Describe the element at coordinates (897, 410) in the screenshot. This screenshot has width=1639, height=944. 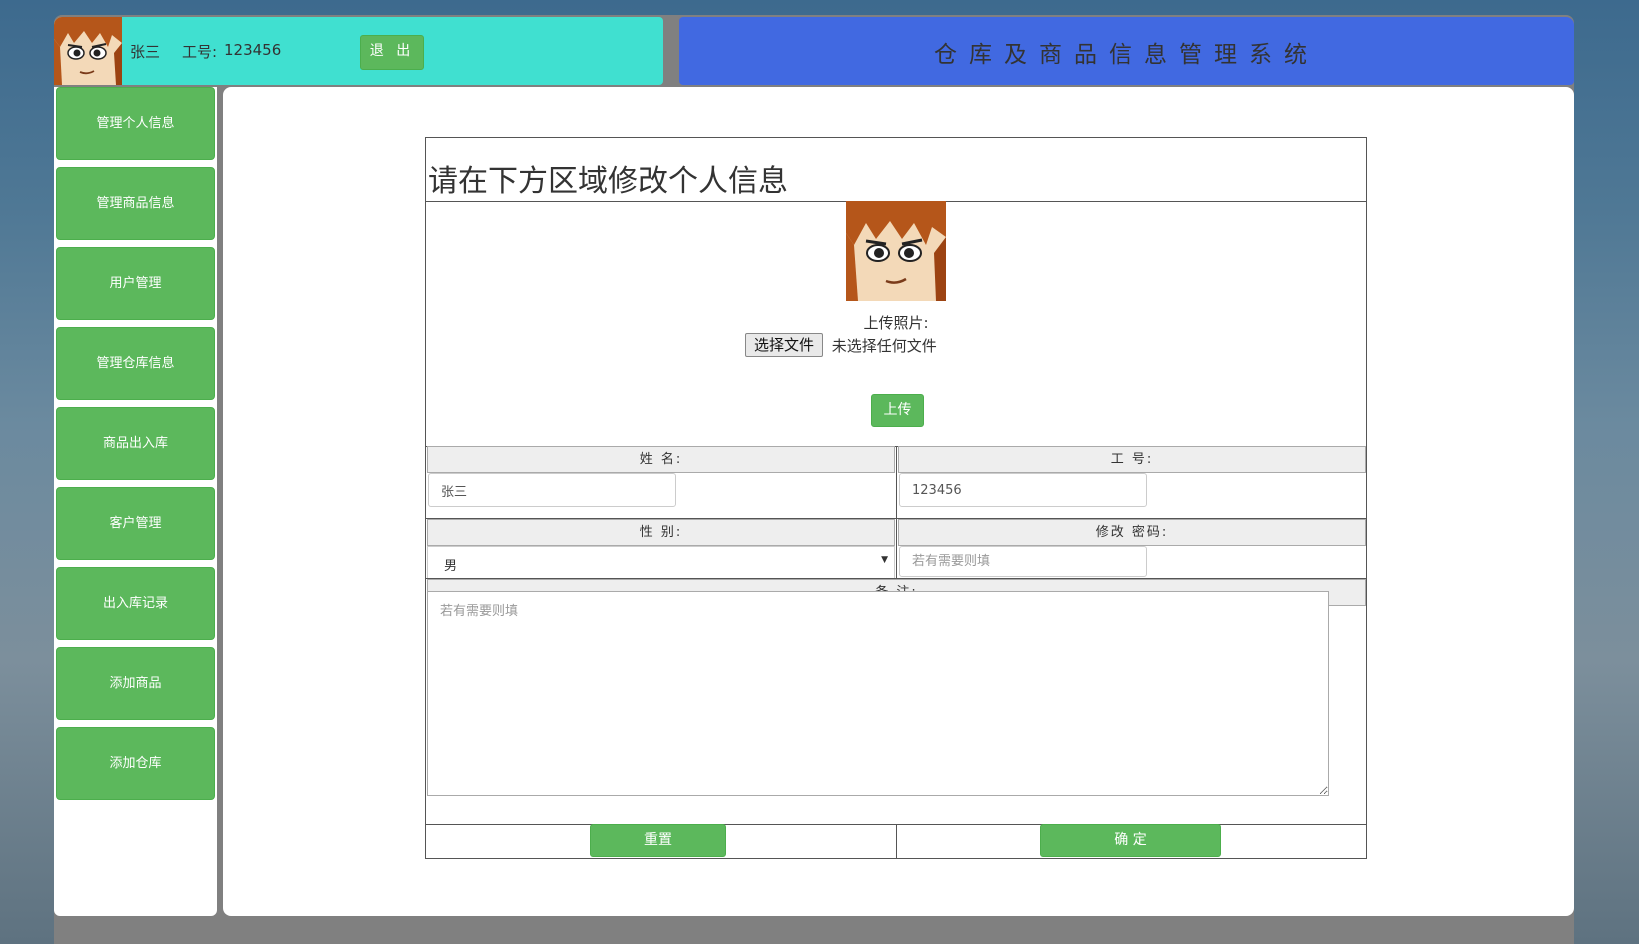
I see `upload-button: 上传` at that location.